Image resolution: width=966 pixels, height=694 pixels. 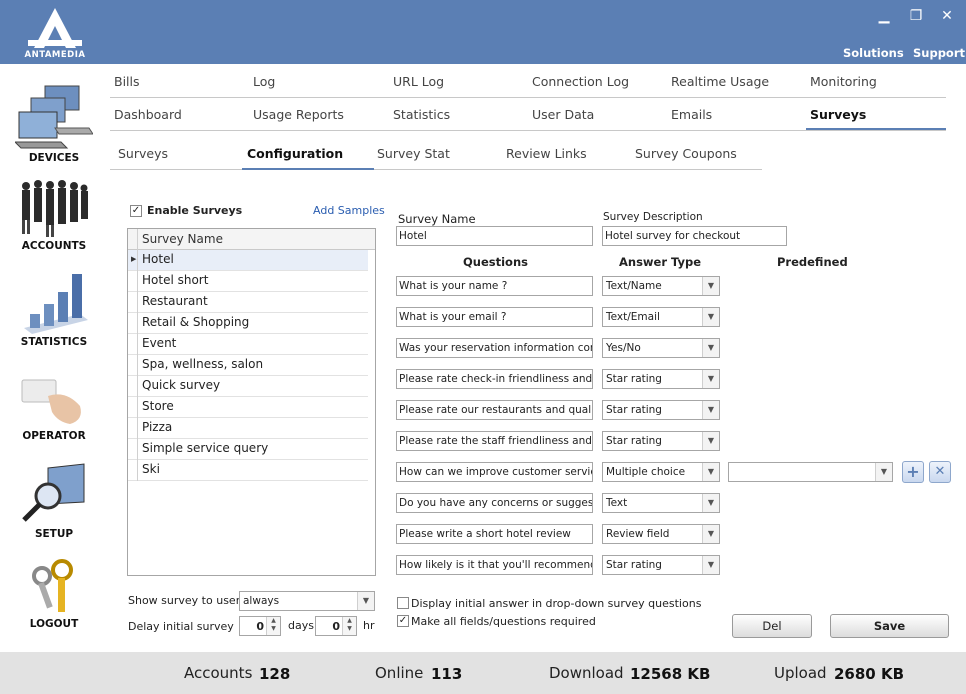 What do you see at coordinates (483, 32) in the screenshot?
I see `title-bar: ANTAMEDIA ▁ ❐ ✕ Solutions Support` at bounding box center [483, 32].